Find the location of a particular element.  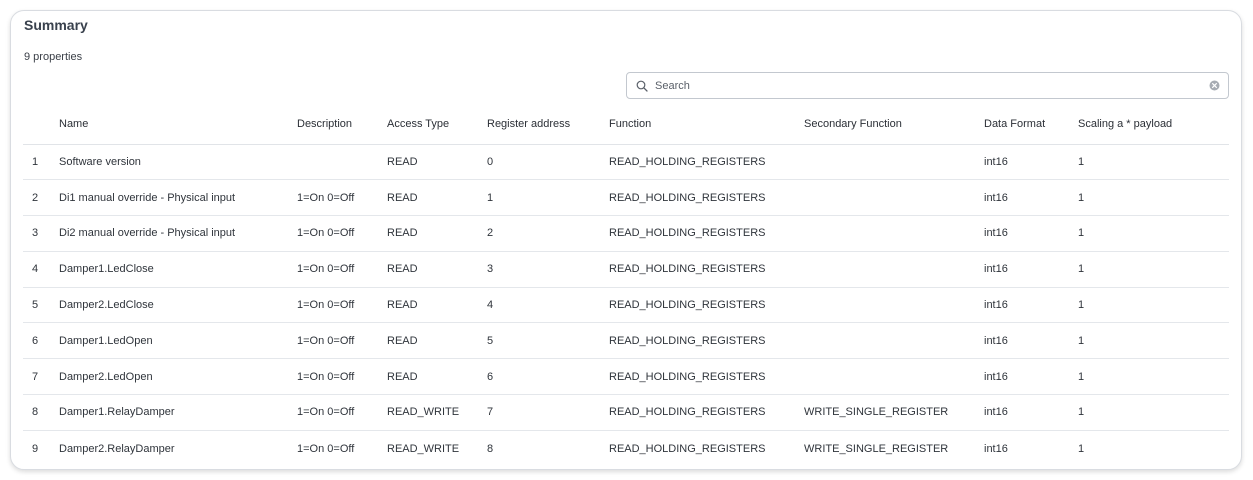

cell-index: 8 is located at coordinates (41, 412).